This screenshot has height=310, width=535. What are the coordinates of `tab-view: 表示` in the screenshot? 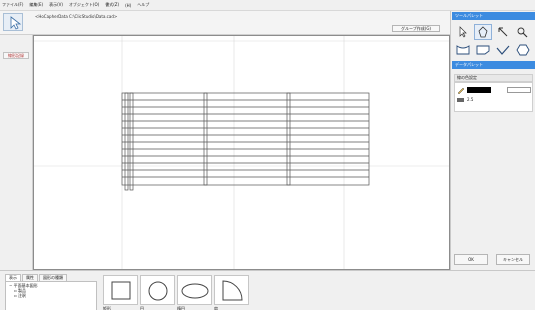 It's located at (13, 277).